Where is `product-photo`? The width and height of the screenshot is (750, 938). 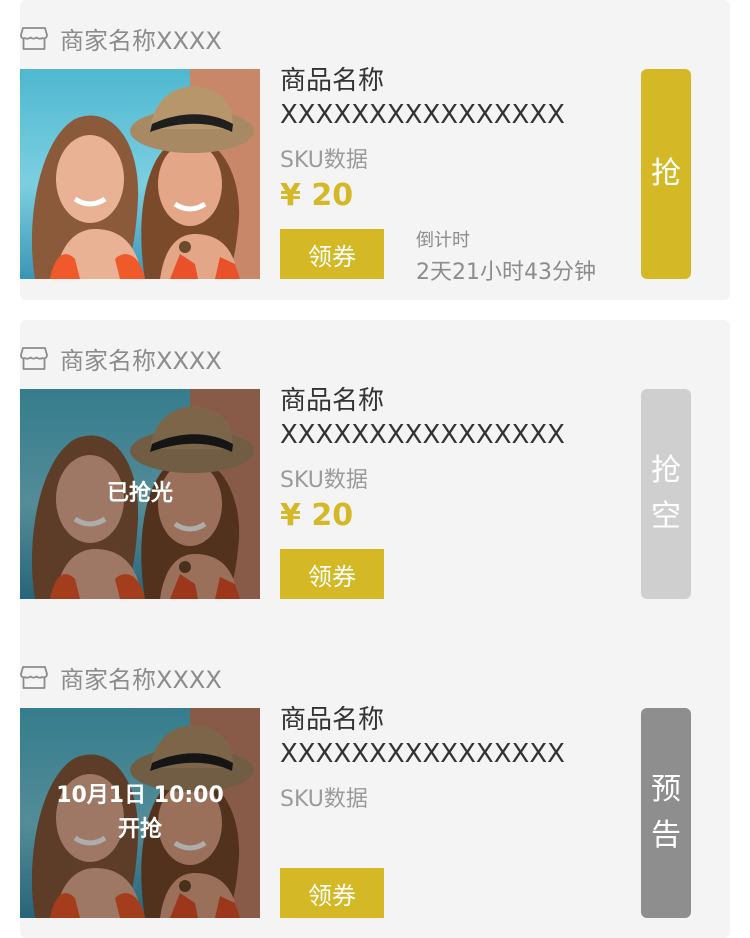
product-photo is located at coordinates (140, 174).